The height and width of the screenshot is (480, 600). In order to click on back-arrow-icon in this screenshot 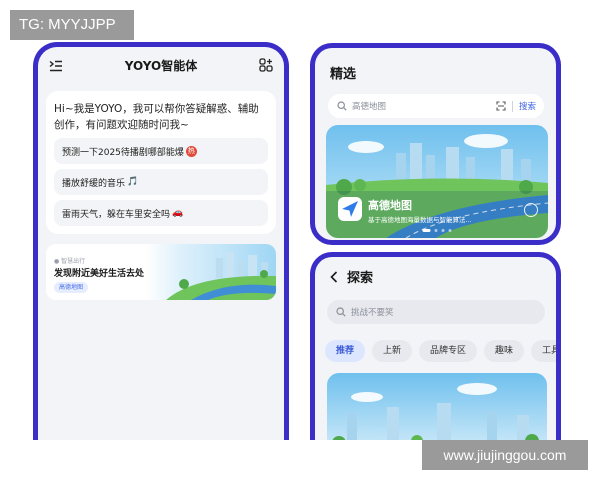, I will do `click(334, 276)`.